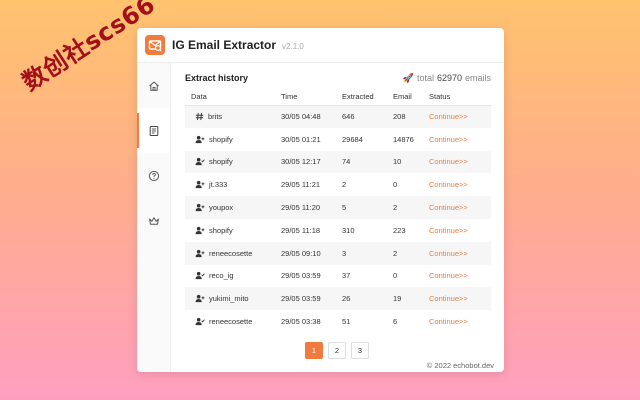 Image resolution: width=640 pixels, height=400 pixels. Describe the element at coordinates (311, 207) in the screenshot. I see `time-cell: 29/05 11:20` at that location.